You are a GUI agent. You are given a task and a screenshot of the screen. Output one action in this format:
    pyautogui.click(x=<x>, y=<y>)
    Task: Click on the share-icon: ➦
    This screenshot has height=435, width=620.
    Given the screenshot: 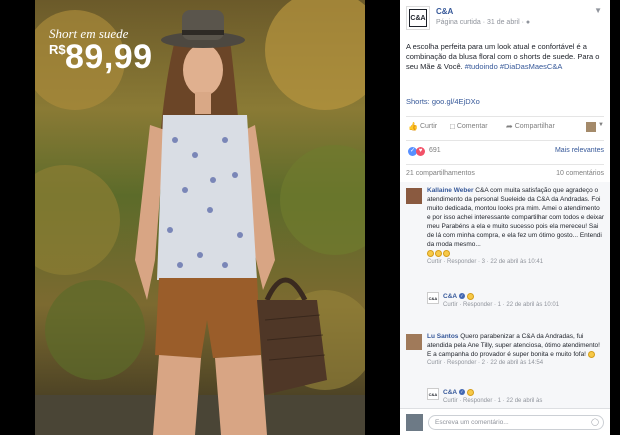 What is the action you would take?
    pyautogui.click(x=509, y=126)
    